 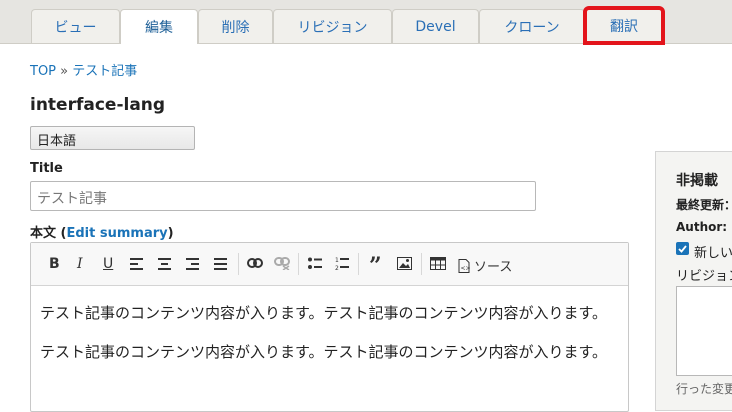 I want to click on publish-status: 非掲載, so click(x=697, y=181).